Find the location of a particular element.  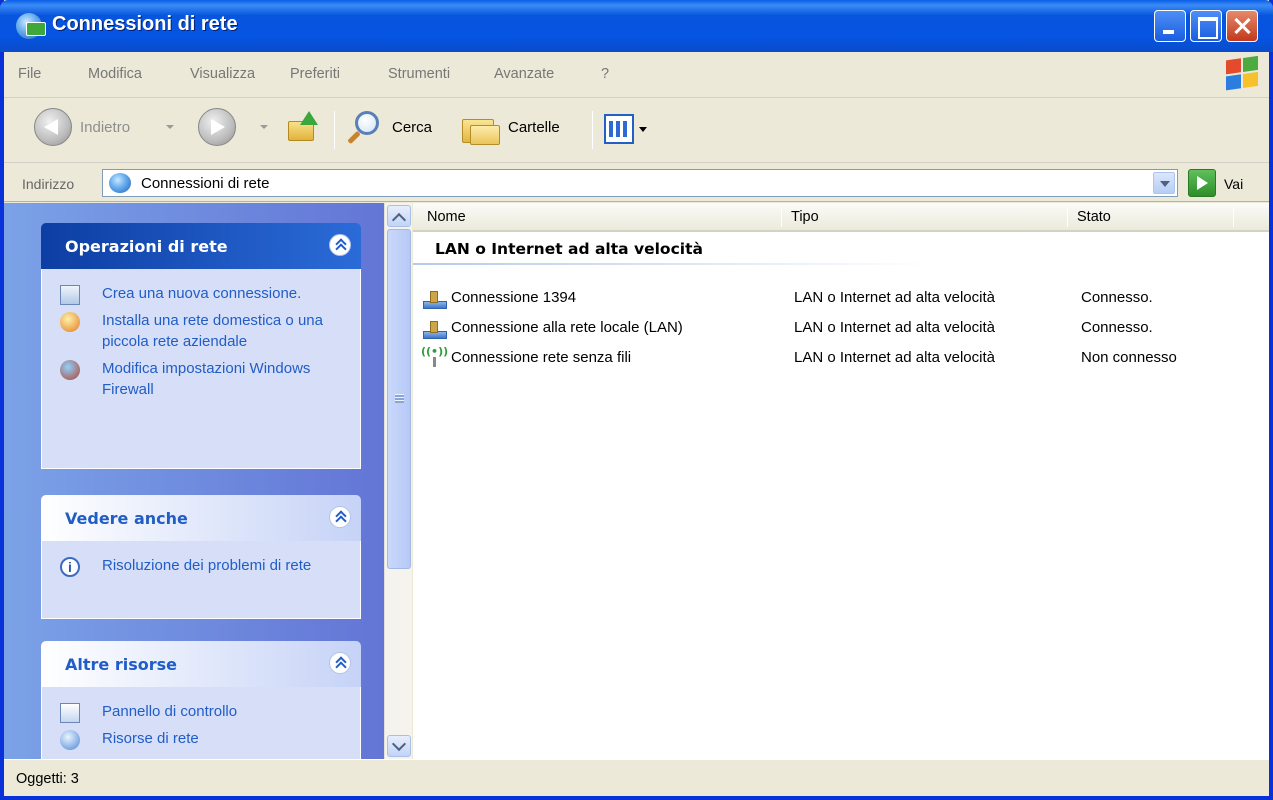

task-troubleshoot: Risoluzione dei problemi di rete is located at coordinates (204, 566).